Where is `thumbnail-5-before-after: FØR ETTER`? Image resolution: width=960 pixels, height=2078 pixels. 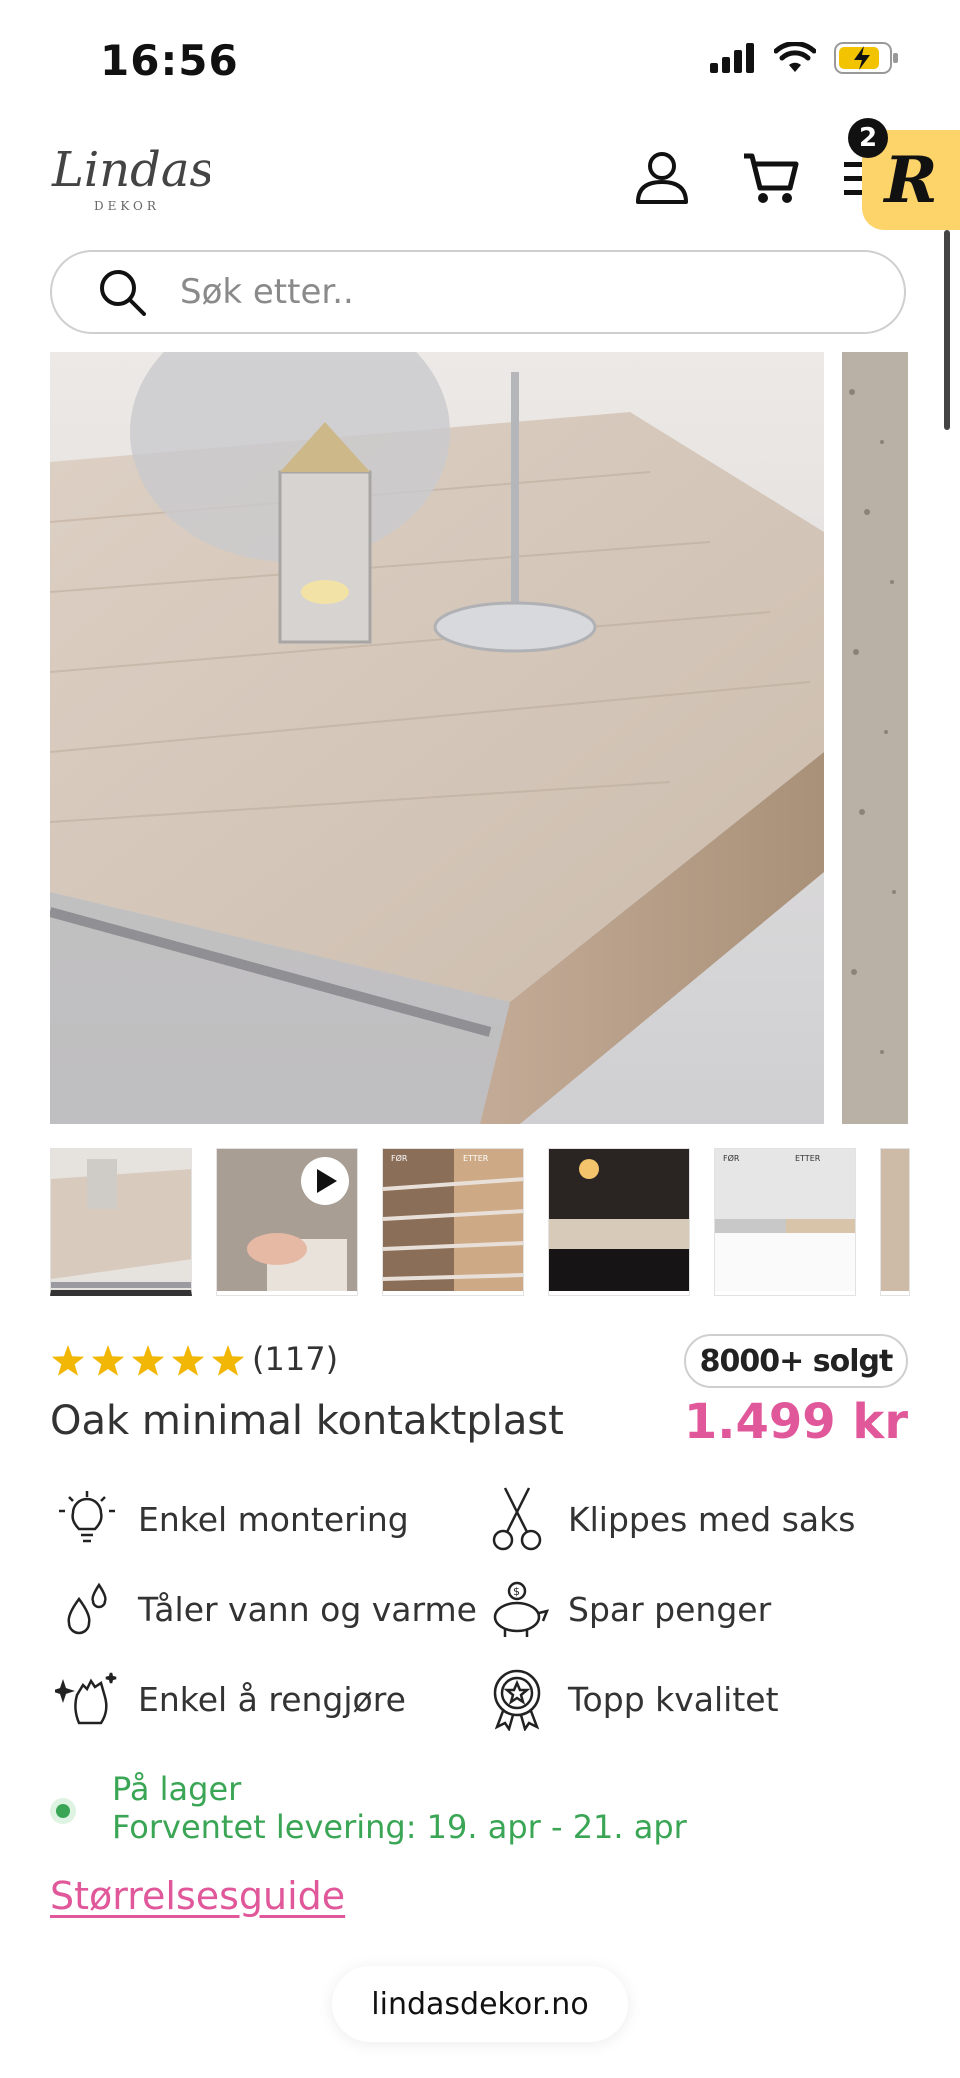 thumbnail-5-before-after: FØR ETTER is located at coordinates (785, 1222).